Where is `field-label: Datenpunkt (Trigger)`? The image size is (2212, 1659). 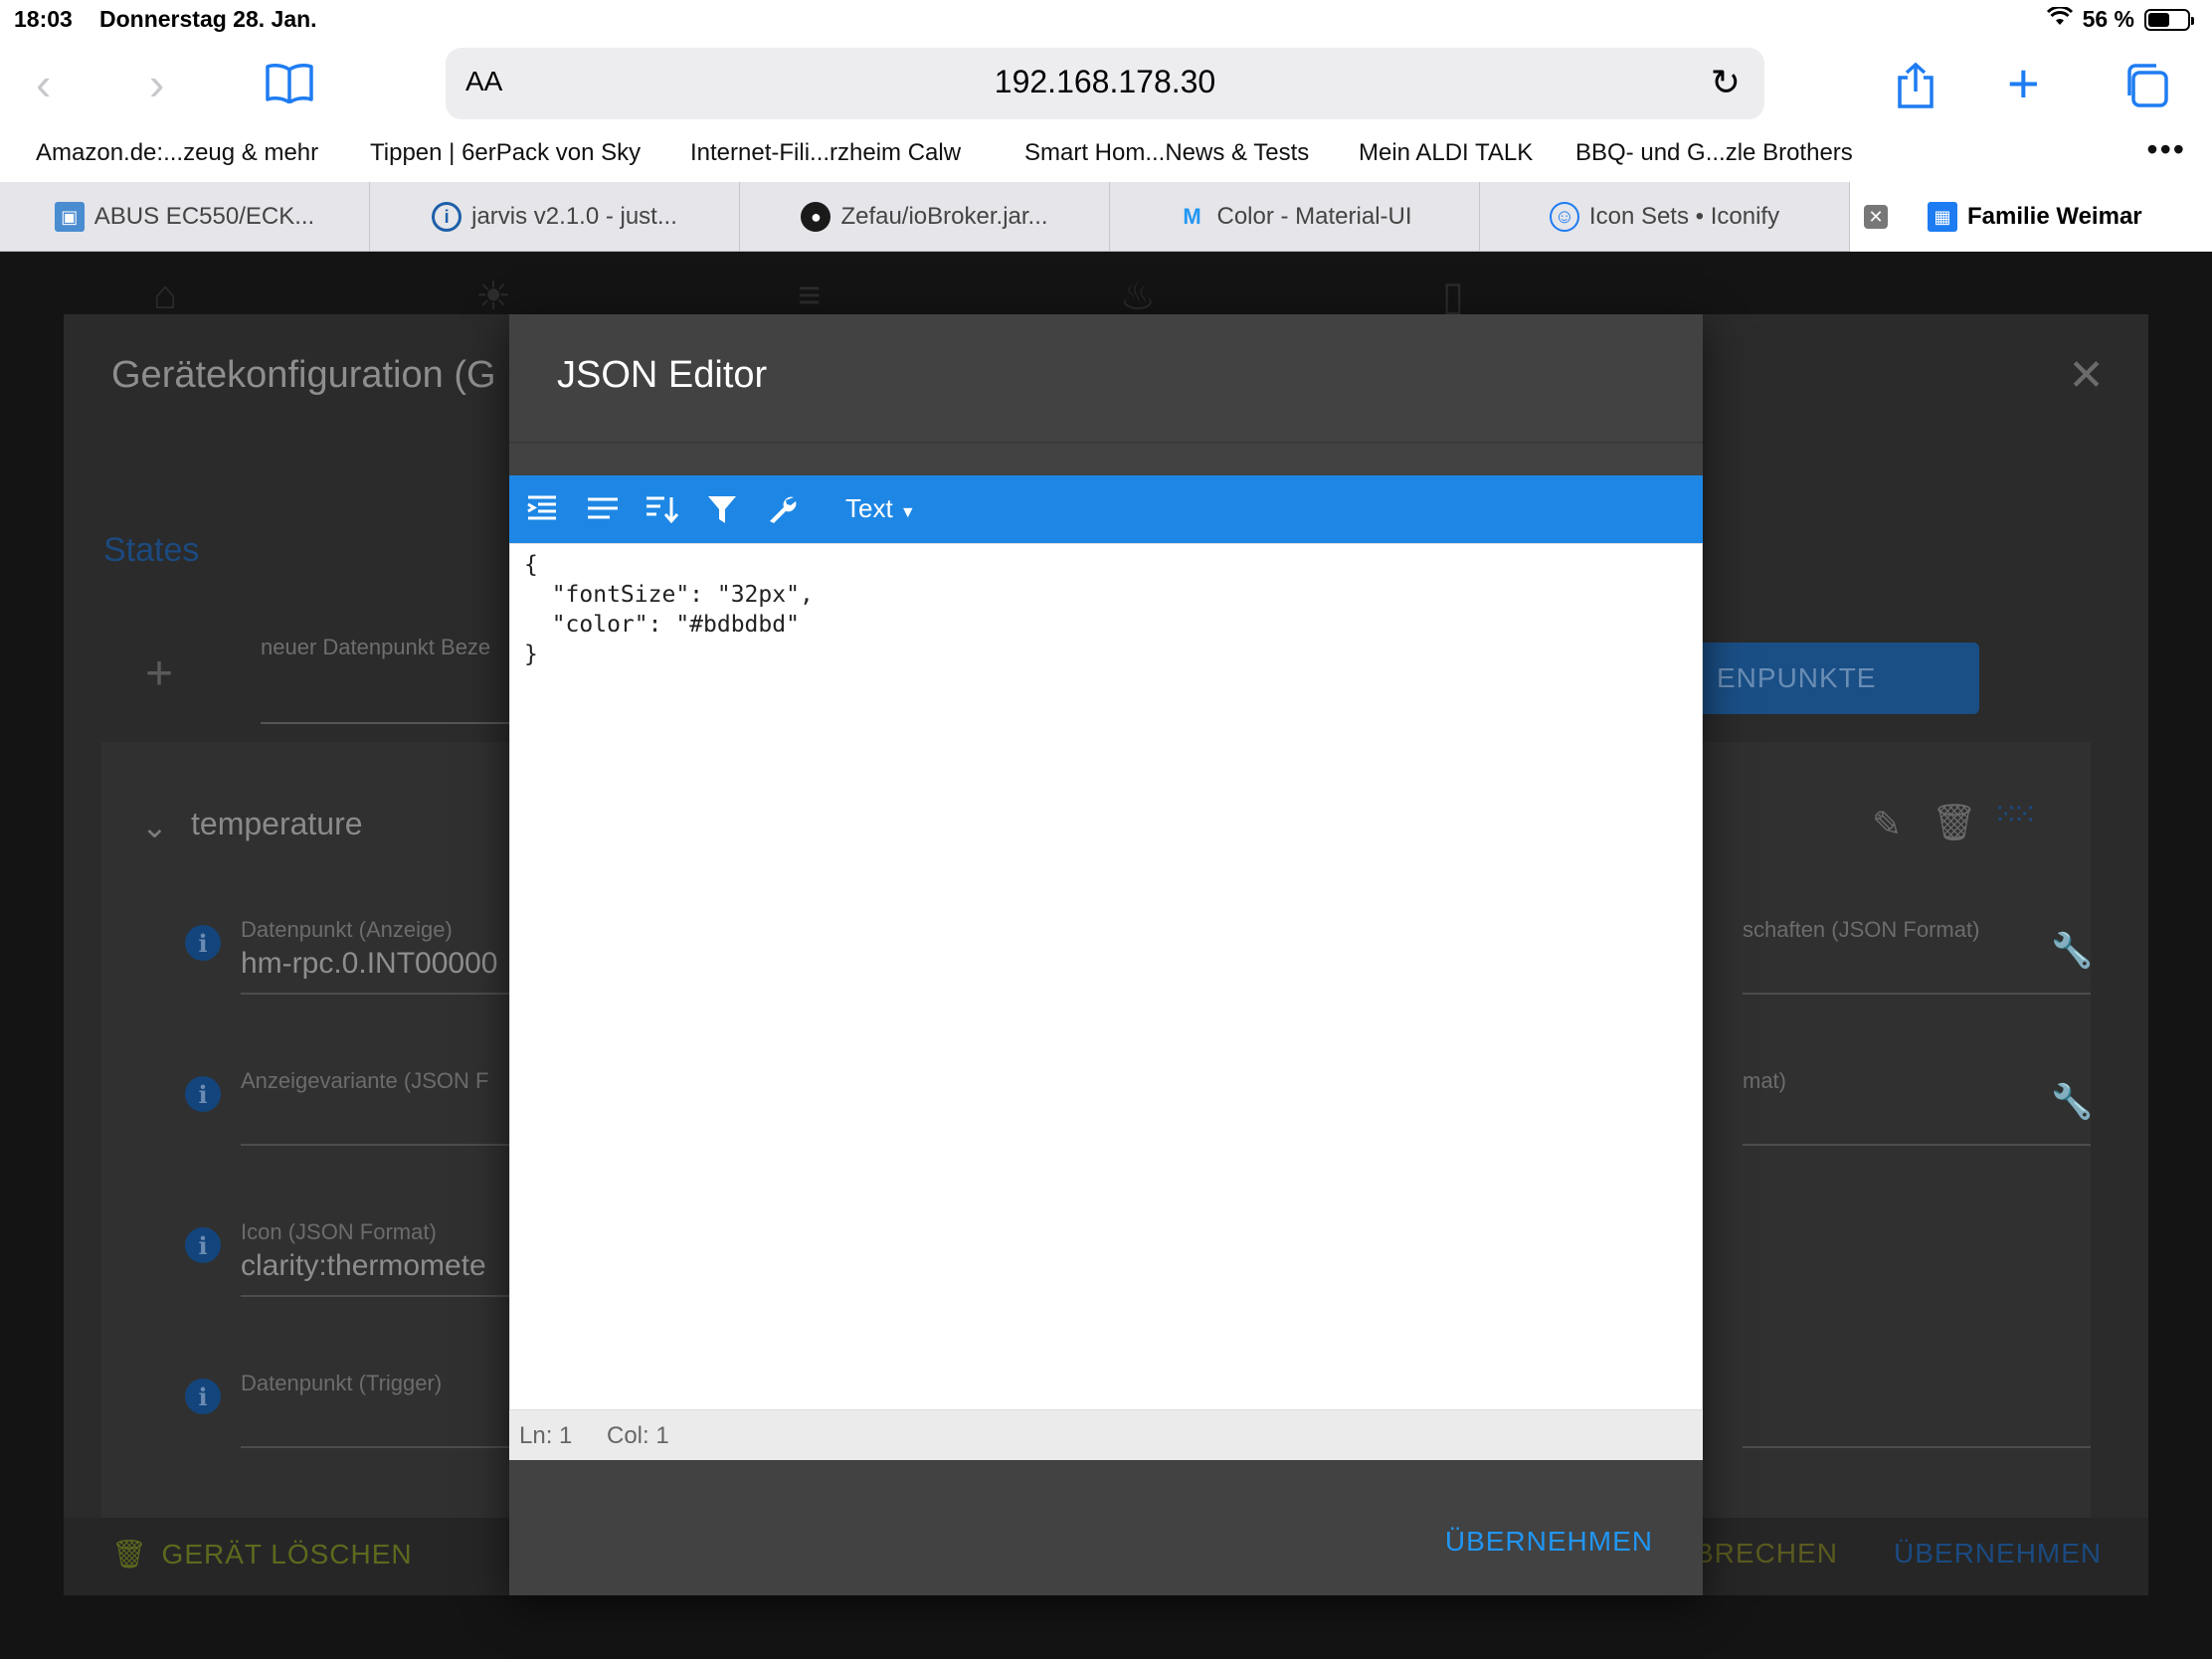
field-label: Datenpunkt (Trigger) is located at coordinates (342, 1383).